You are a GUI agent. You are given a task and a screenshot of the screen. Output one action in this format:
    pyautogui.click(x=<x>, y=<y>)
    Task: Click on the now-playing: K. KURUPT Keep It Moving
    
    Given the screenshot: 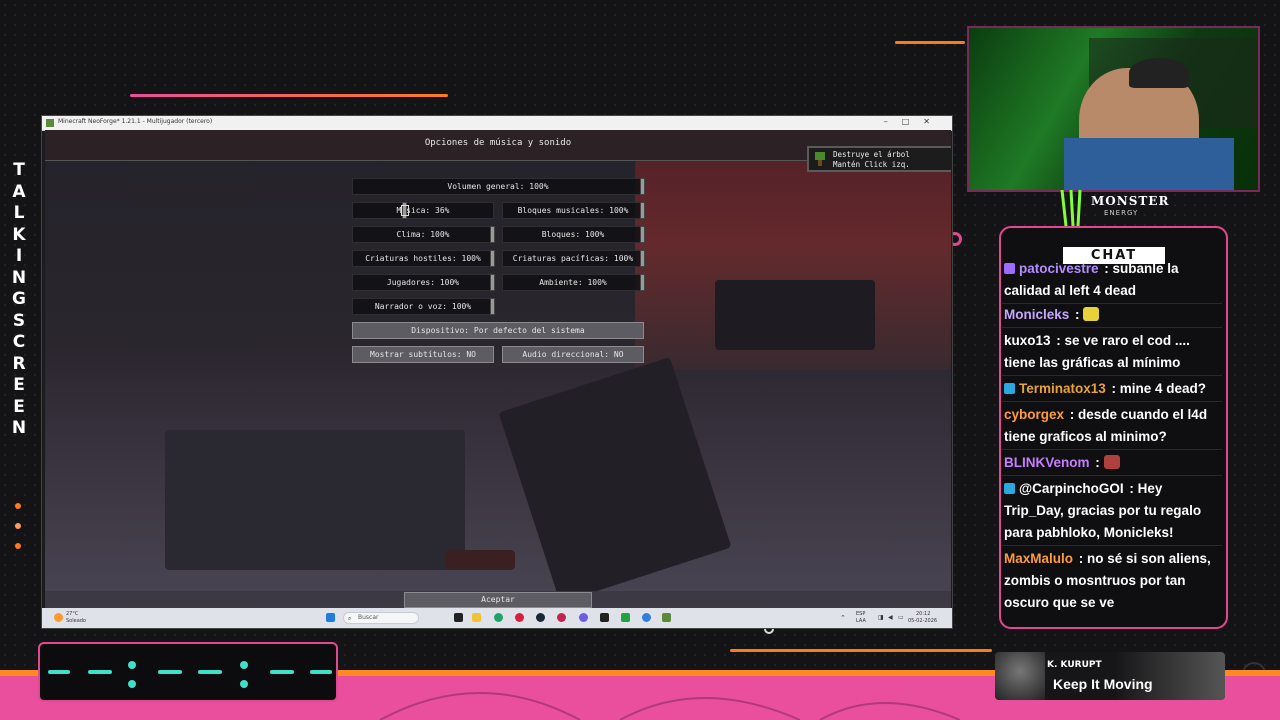 What is the action you would take?
    pyautogui.click(x=1110, y=676)
    